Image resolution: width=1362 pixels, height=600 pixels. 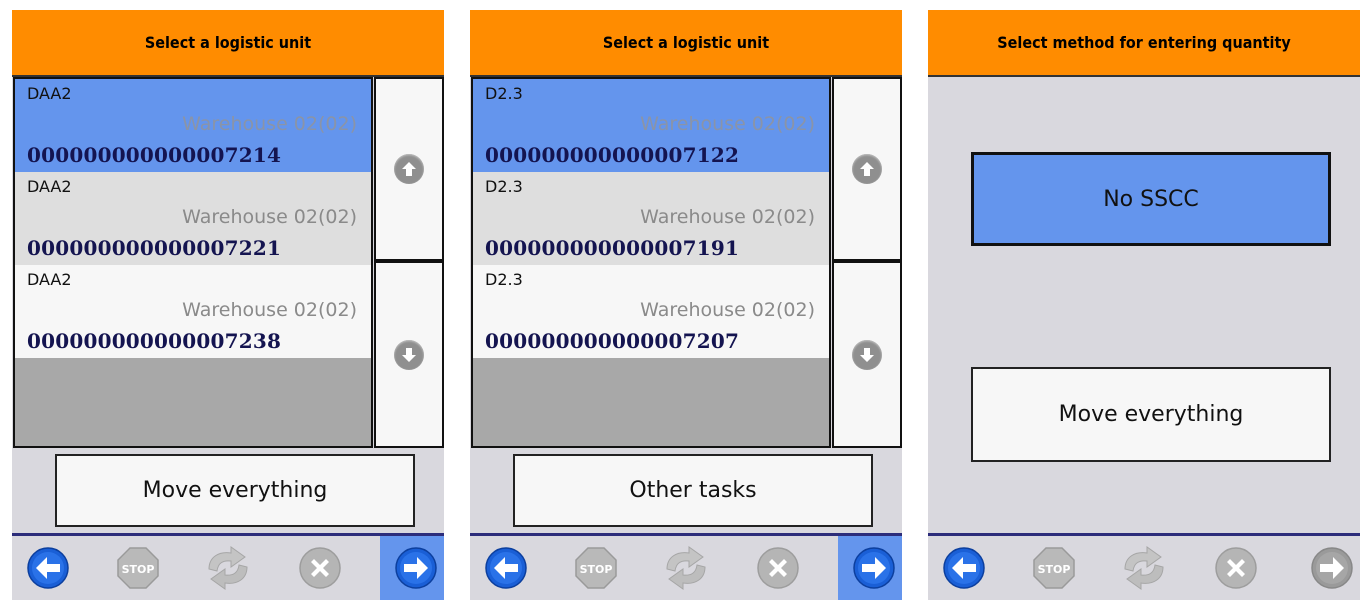 What do you see at coordinates (154, 155) in the screenshot?
I see `sscc-number: 000000000000007214` at bounding box center [154, 155].